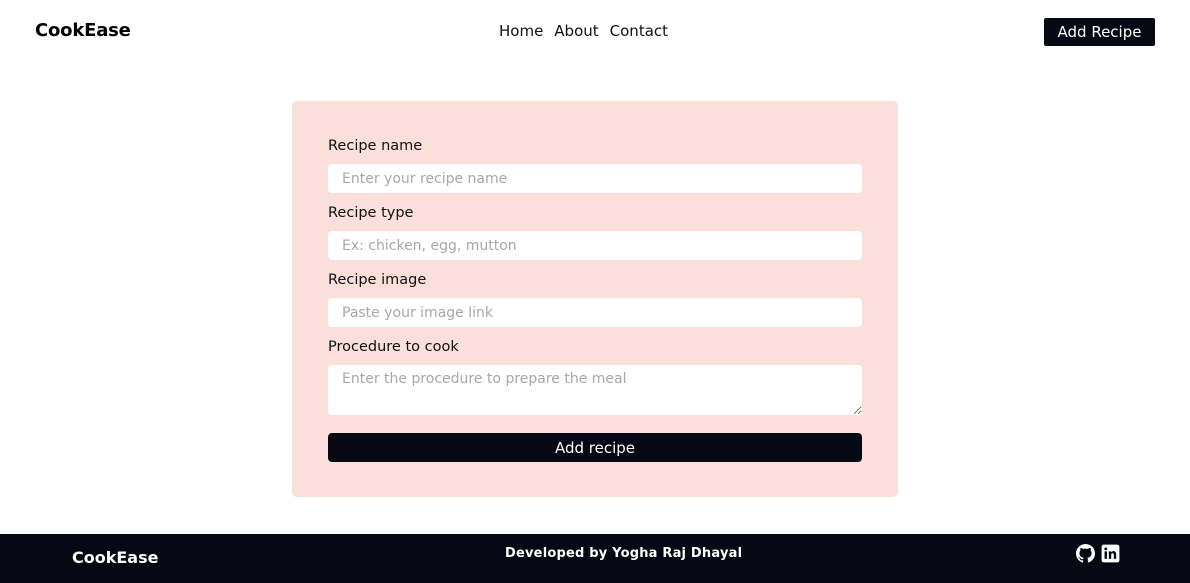 The width and height of the screenshot is (1190, 583). Describe the element at coordinates (576, 31) in the screenshot. I see `nav-link-about: About` at that location.